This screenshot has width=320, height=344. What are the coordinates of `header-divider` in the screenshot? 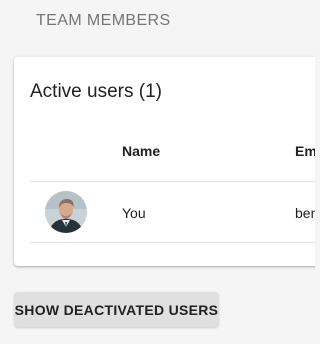 It's located at (172, 181).